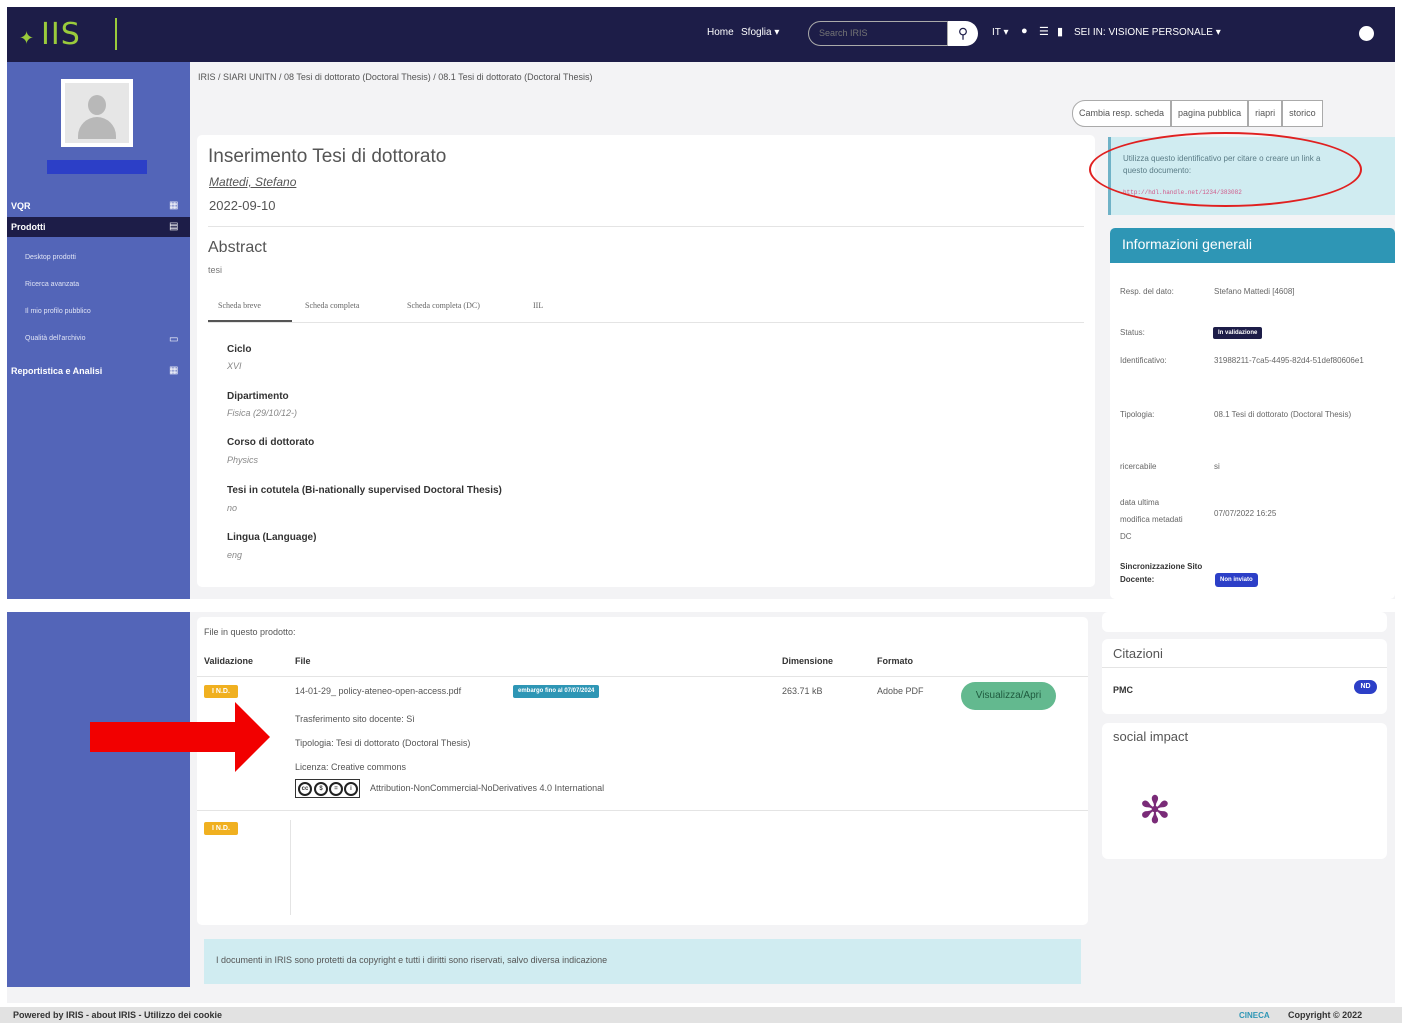 This screenshot has width=1402, height=1023. What do you see at coordinates (874, 33) in the screenshot?
I see `search-input` at bounding box center [874, 33].